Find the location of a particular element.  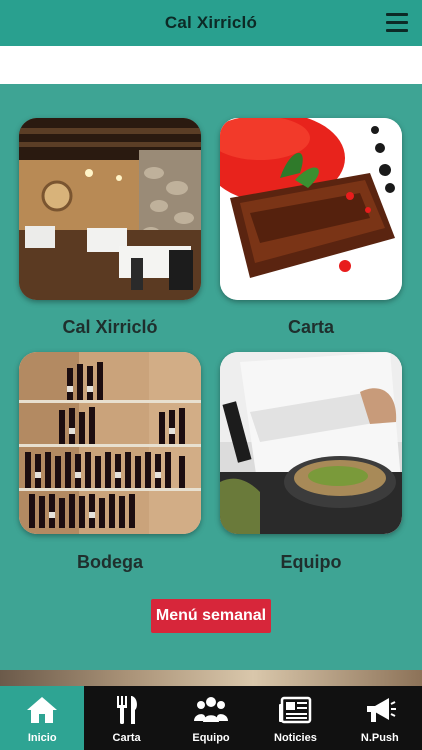

tab-npush: N.Push is located at coordinates (380, 718).